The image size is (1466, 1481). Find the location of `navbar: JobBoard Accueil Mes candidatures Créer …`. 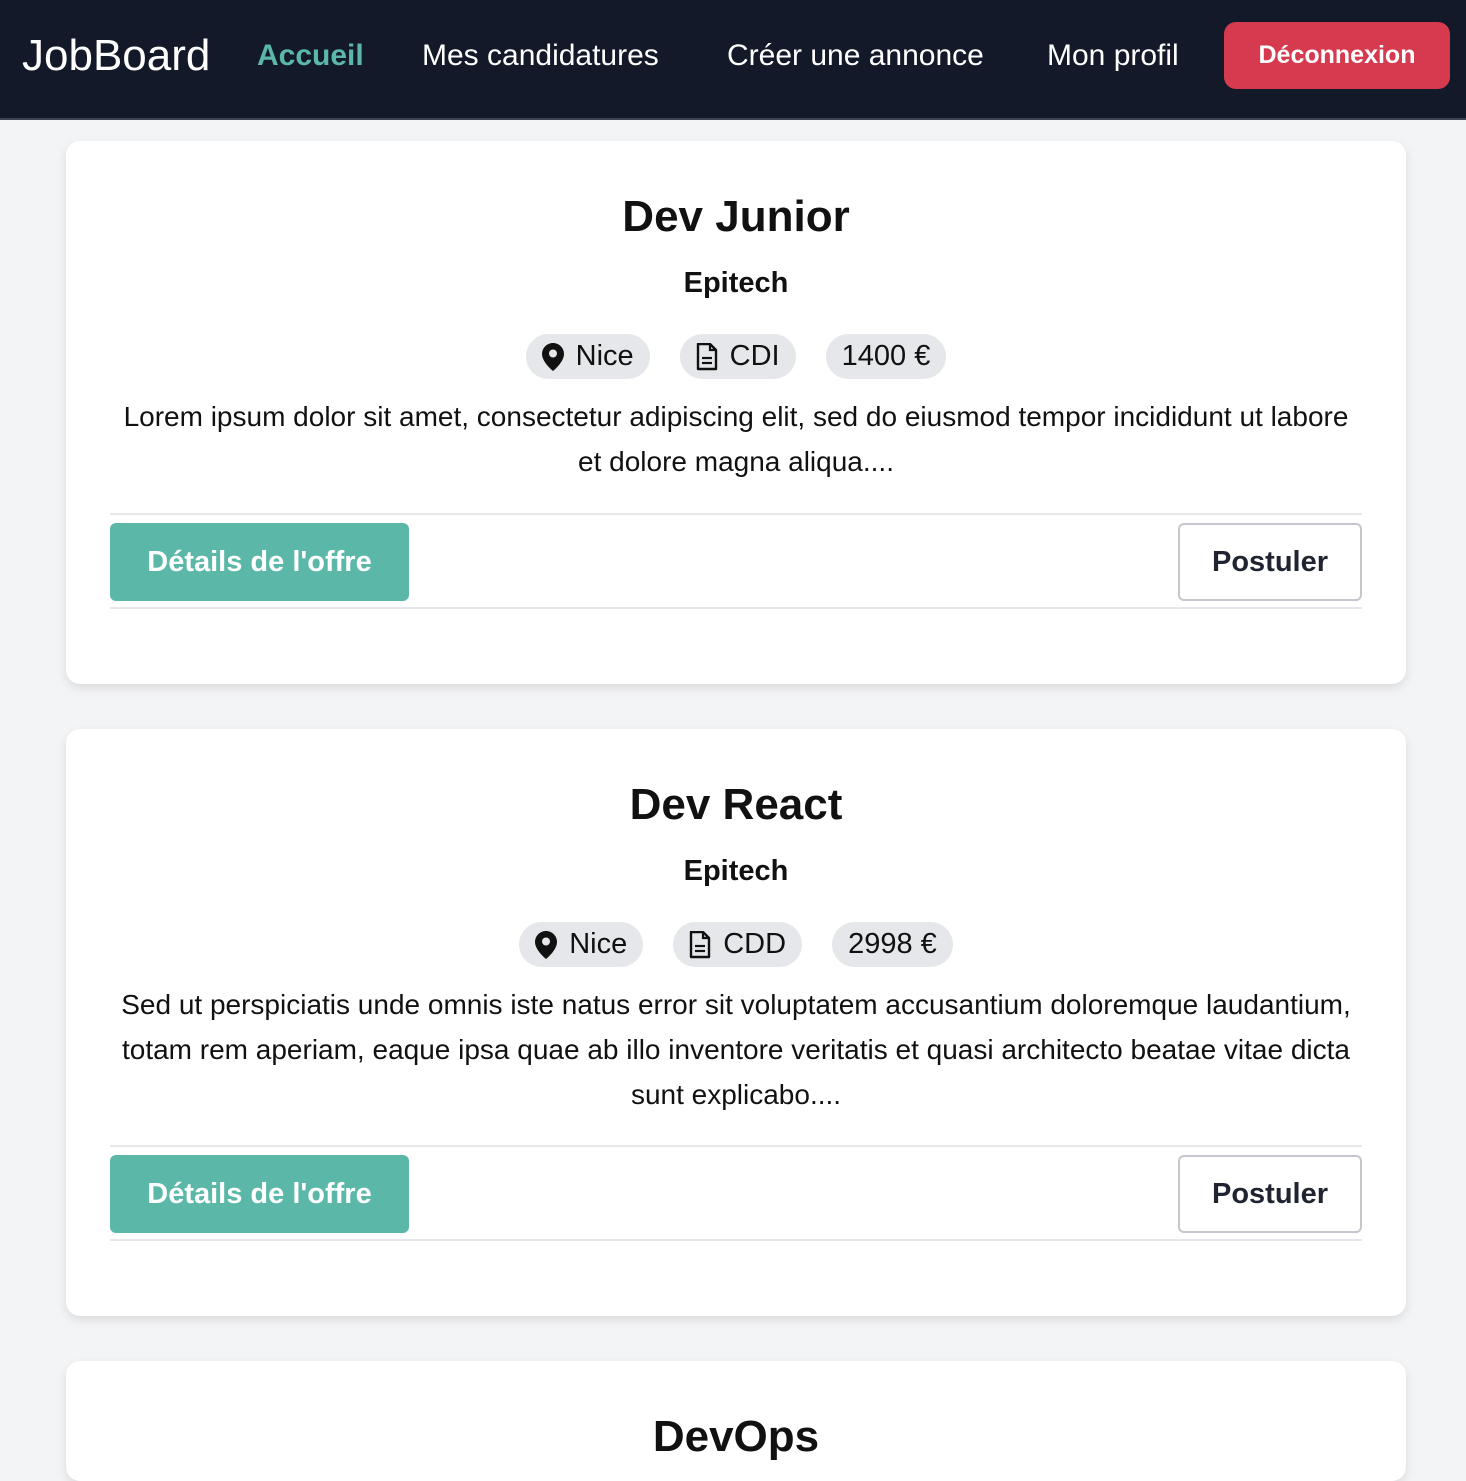

navbar: JobBoard Accueil Mes candidatures Créer … is located at coordinates (733, 60).